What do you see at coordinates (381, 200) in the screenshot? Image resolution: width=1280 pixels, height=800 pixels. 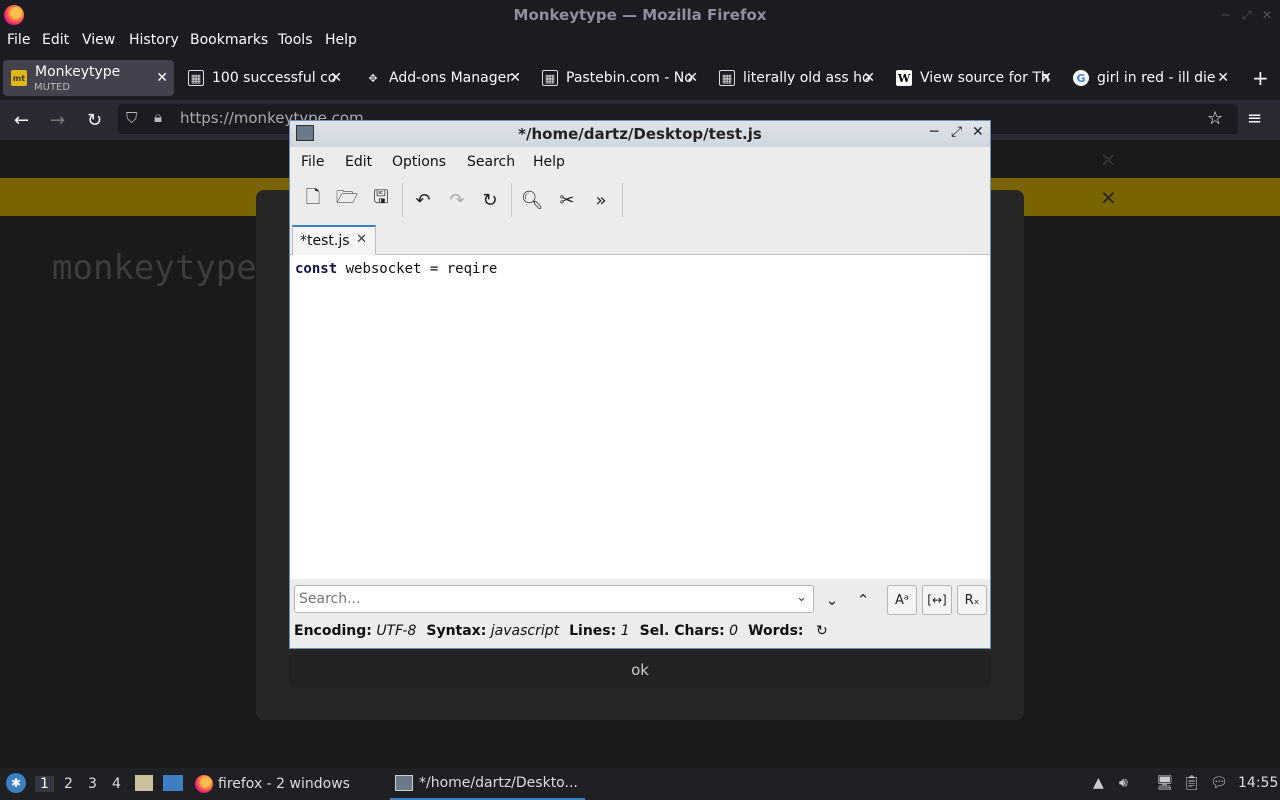 I see `save-icon: 🖫` at bounding box center [381, 200].